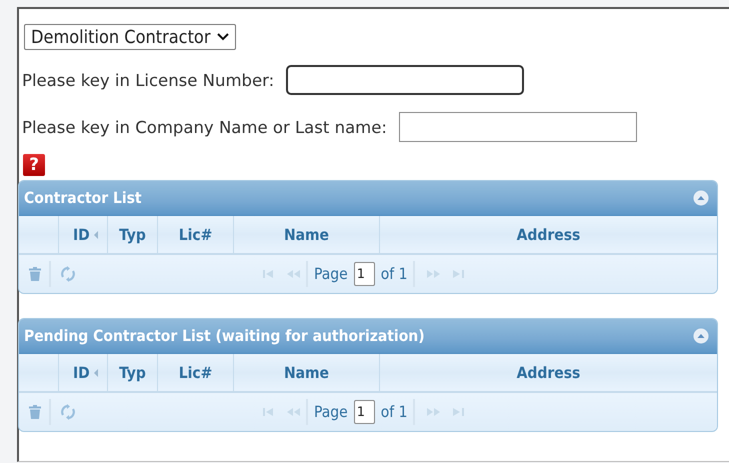 The width and height of the screenshot is (729, 463). What do you see at coordinates (204, 127) in the screenshot?
I see `field-label: Please key in Company Name or Last name:` at bounding box center [204, 127].